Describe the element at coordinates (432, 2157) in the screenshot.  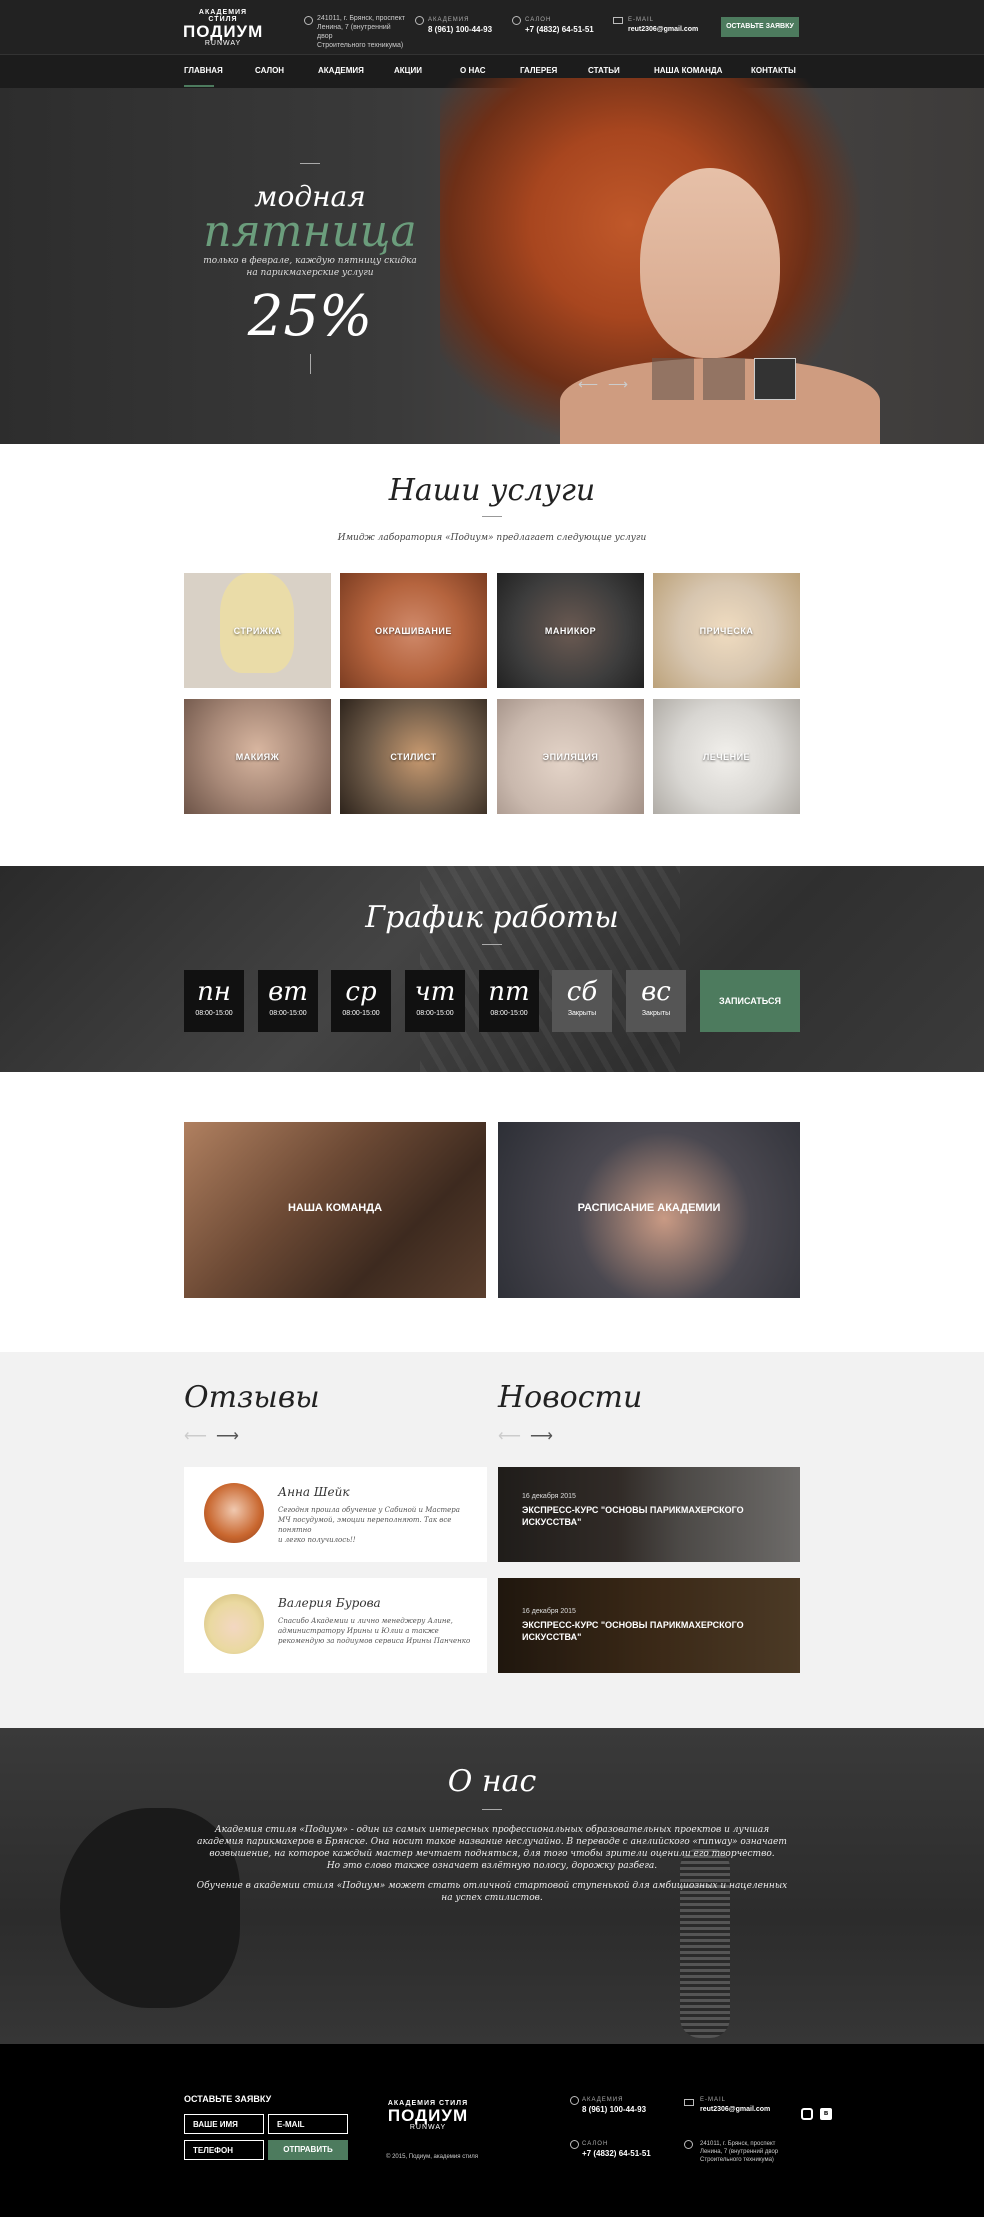
I see `copyright: © 2015, Подиум, академия стиля` at that location.